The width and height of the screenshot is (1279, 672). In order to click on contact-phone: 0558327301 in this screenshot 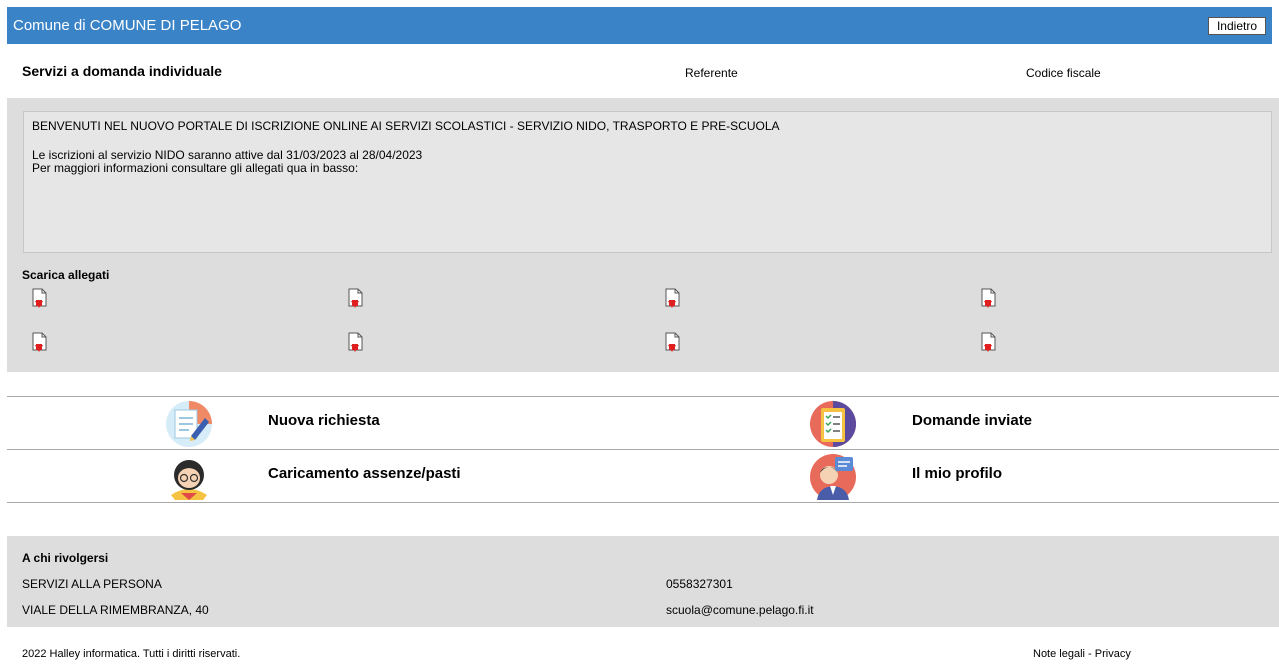, I will do `click(699, 584)`.